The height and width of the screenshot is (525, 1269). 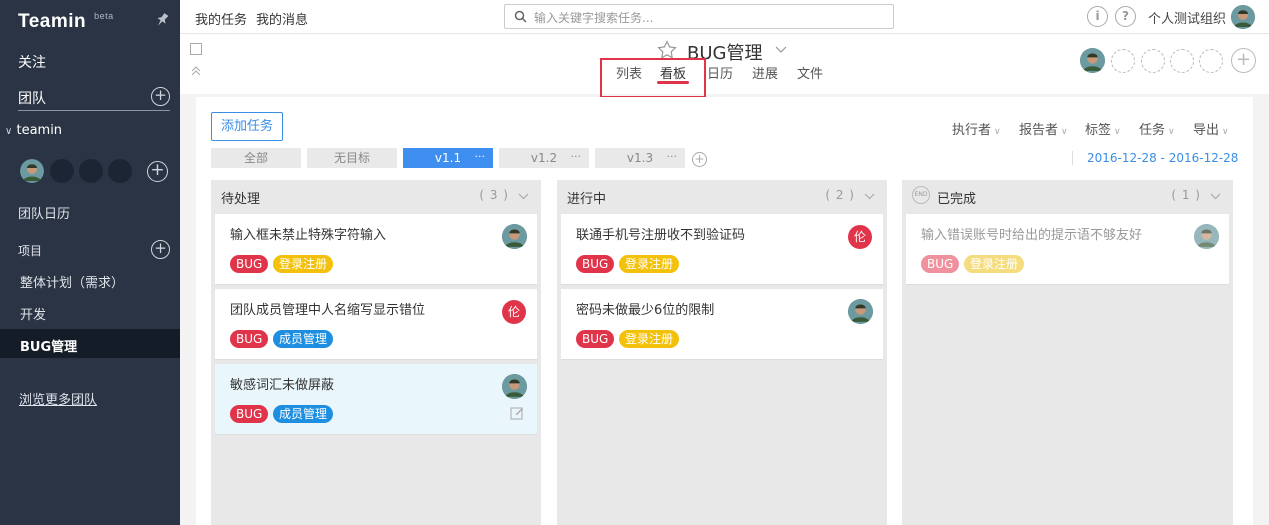 I want to click on filter-assignee: 执行者 ∨, so click(x=976, y=128).